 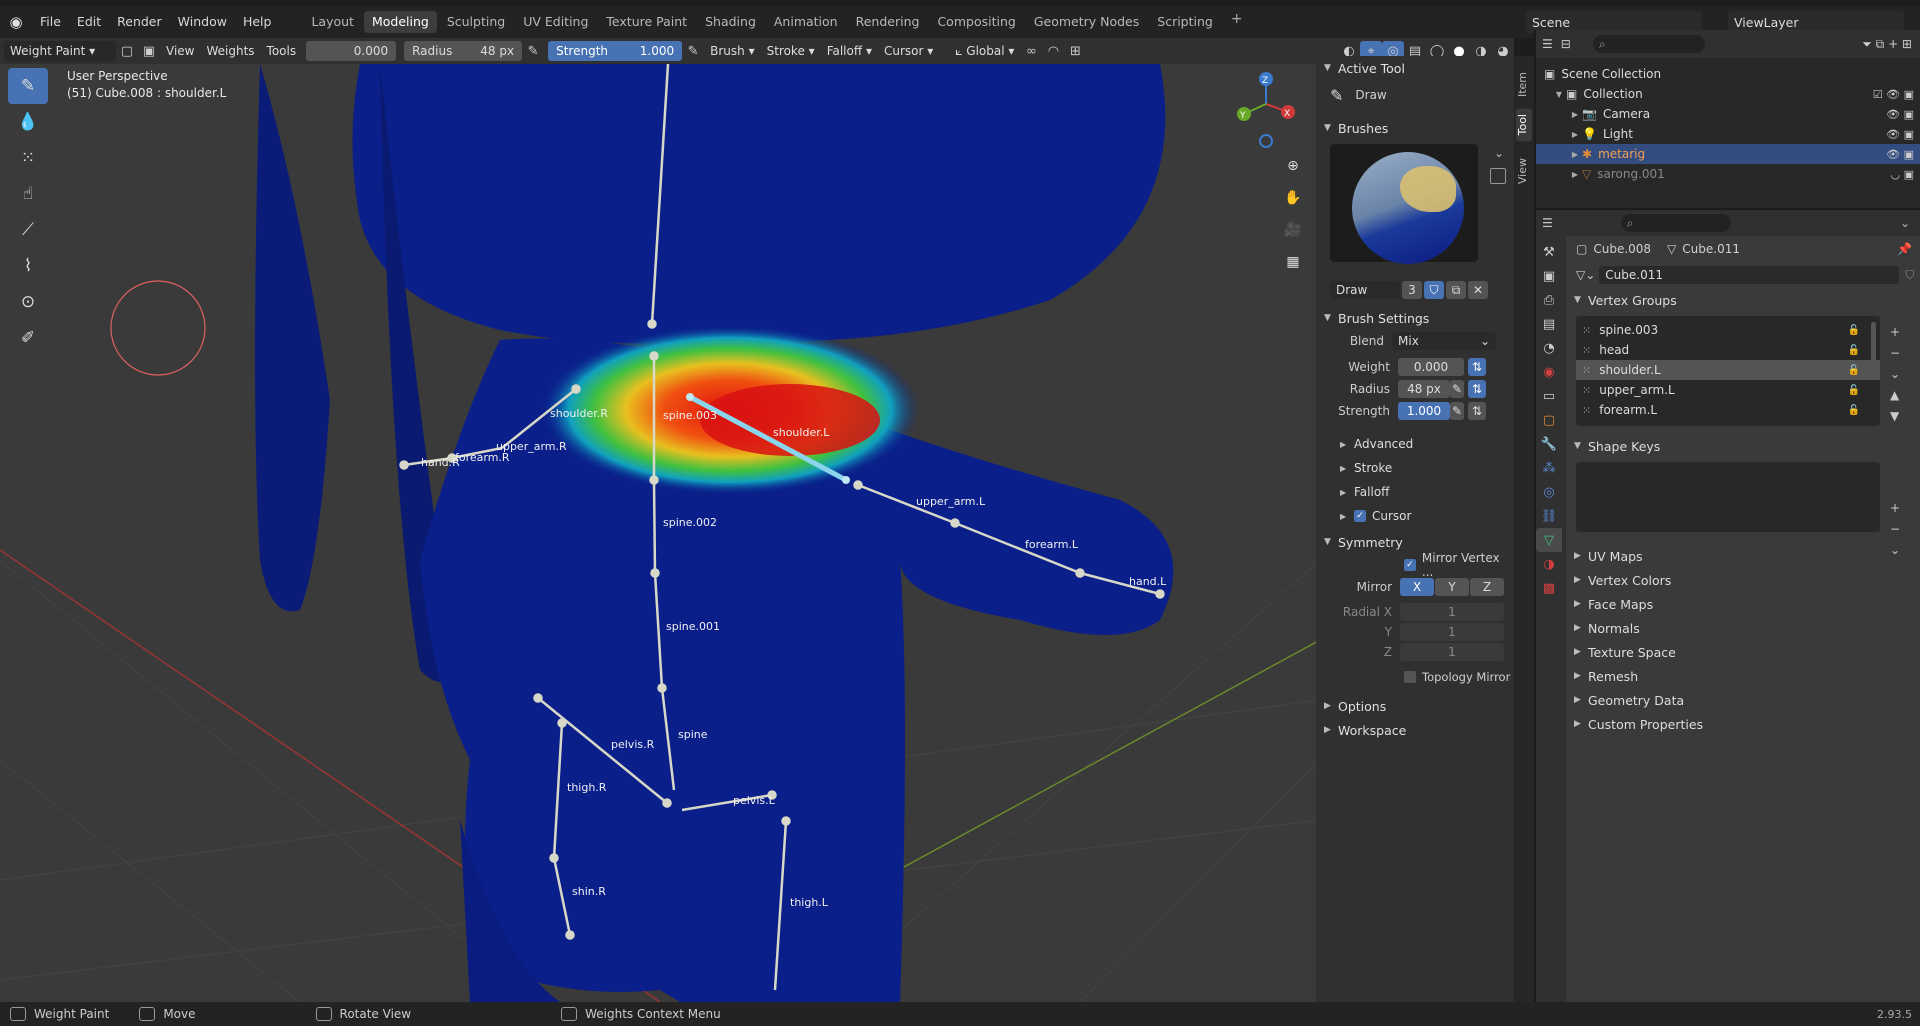 I want to click on mirror-x-toggle: X, so click(x=1417, y=587).